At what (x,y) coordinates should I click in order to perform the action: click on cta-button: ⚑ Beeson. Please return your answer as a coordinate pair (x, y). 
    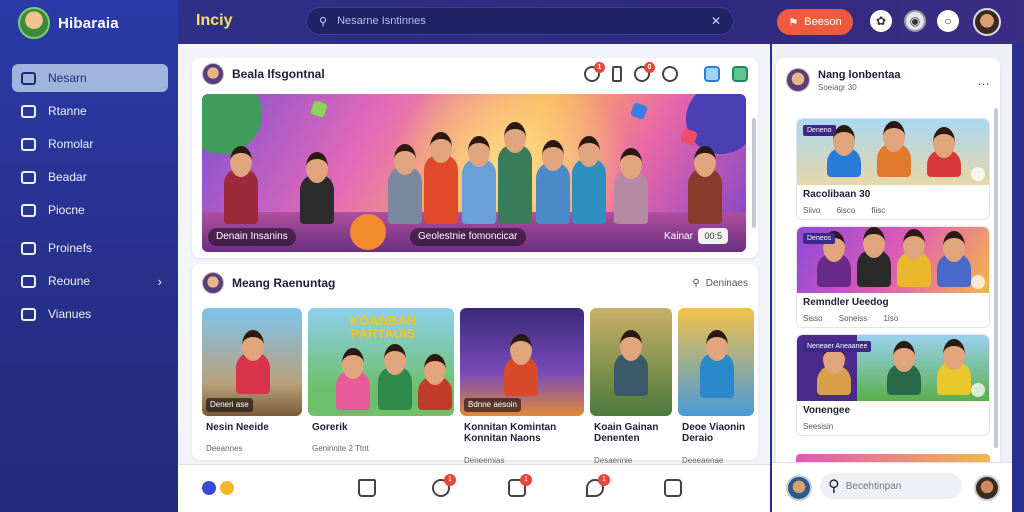
    Looking at the image, I should click on (815, 22).